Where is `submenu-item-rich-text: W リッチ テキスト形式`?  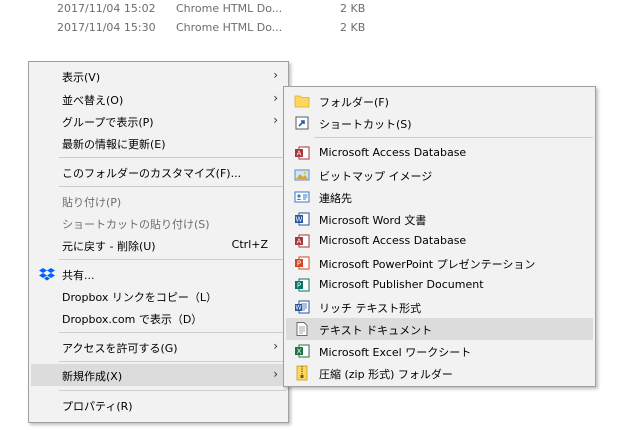
submenu-item-rich-text: W リッチ テキスト形式 is located at coordinates (439, 307).